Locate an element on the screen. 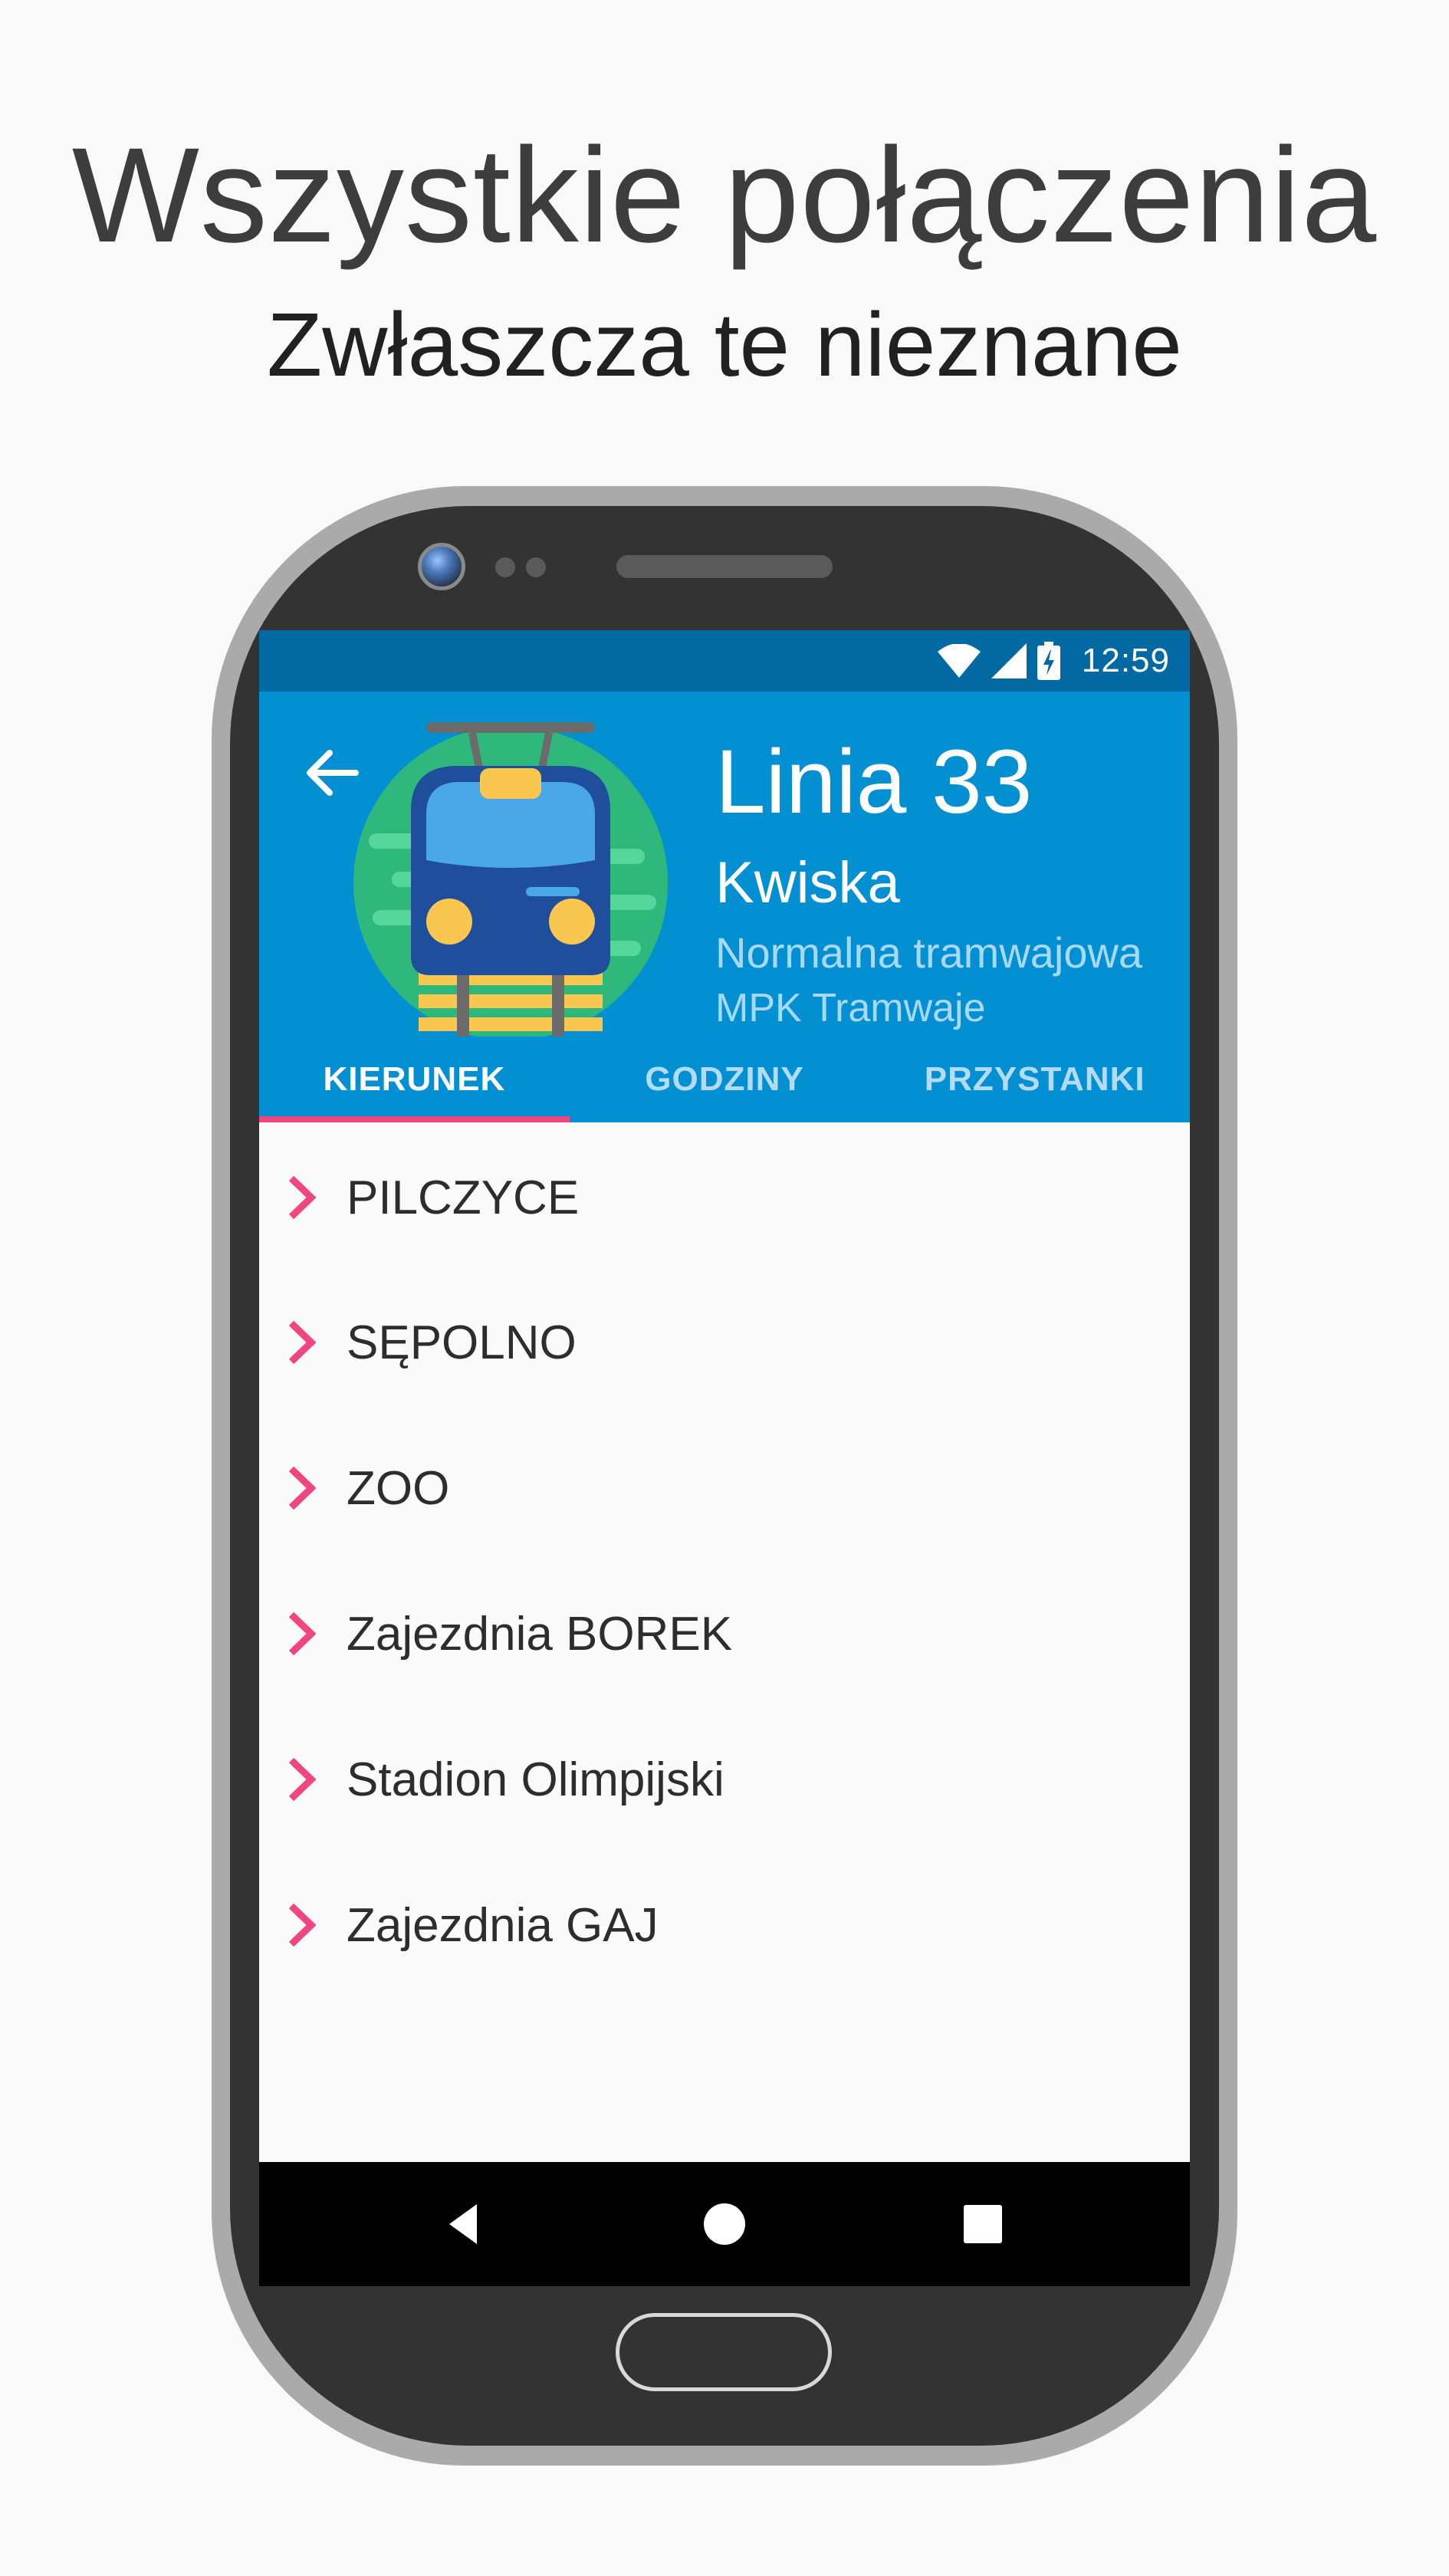  direction-label: Zajezdnia BOREK is located at coordinates (540, 1634).